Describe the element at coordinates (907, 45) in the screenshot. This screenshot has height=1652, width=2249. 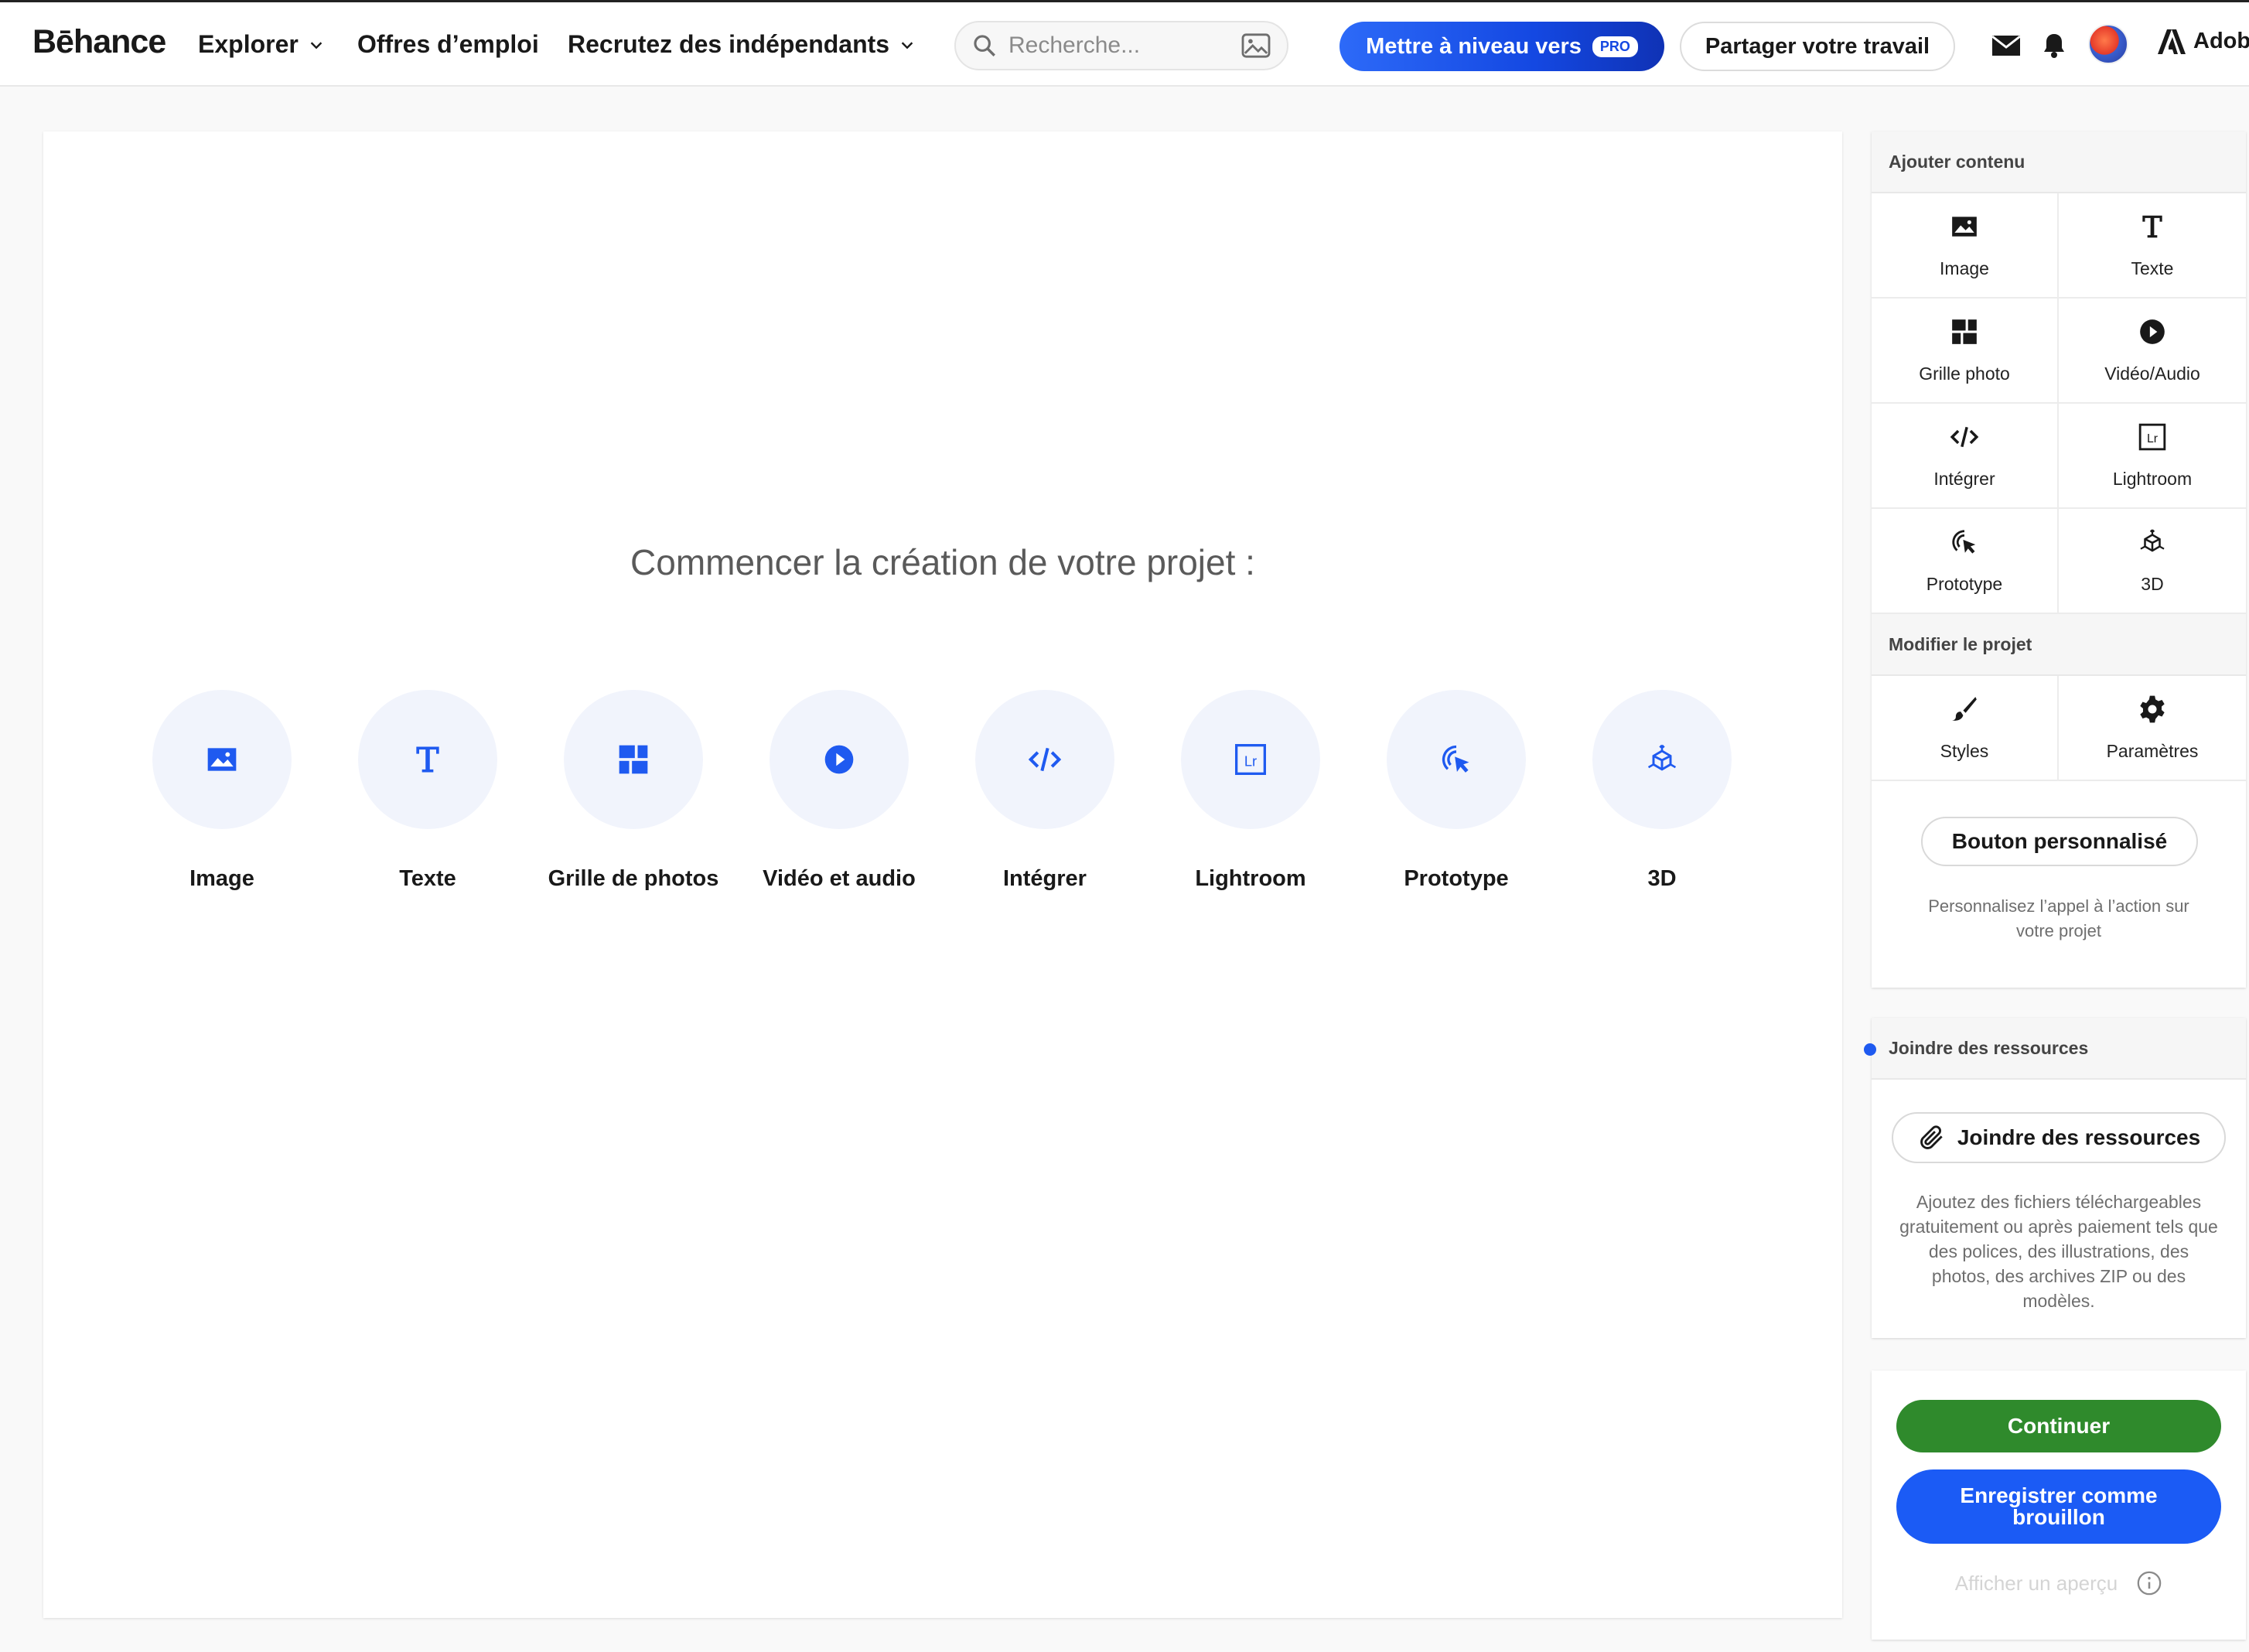
I see `chevron-down-icon` at that location.